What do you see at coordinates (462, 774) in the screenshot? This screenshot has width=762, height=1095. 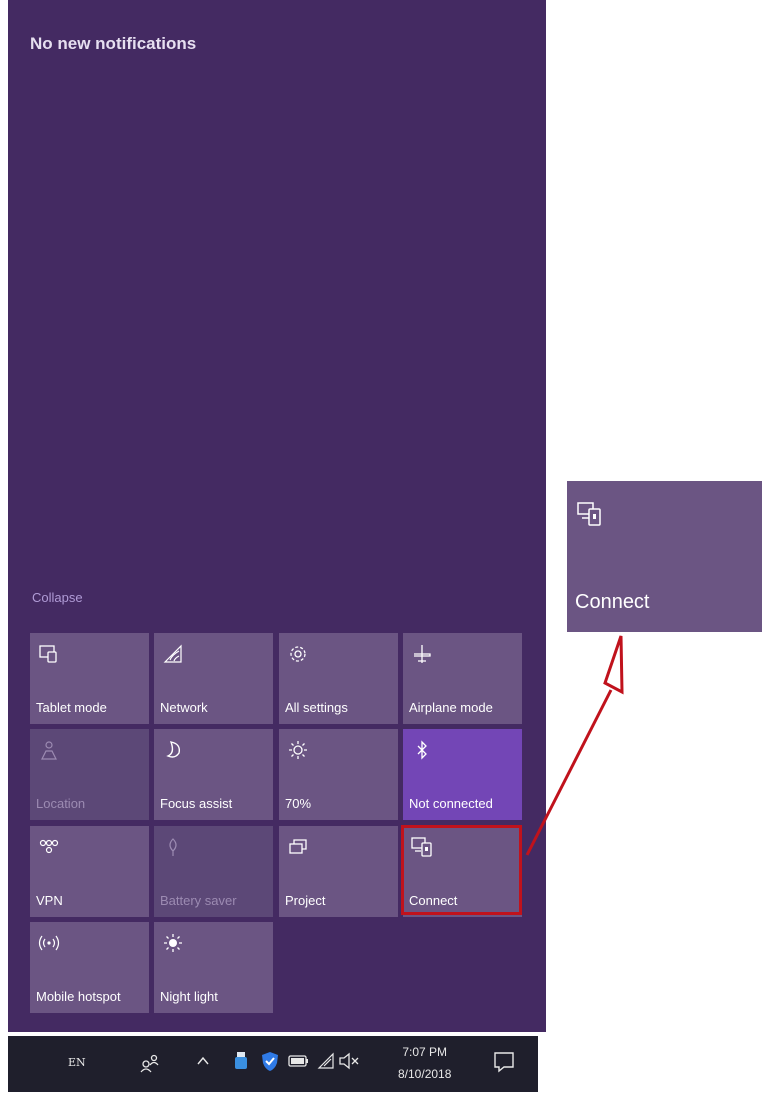 I see `quick-action-not-connected: Not connected` at bounding box center [462, 774].